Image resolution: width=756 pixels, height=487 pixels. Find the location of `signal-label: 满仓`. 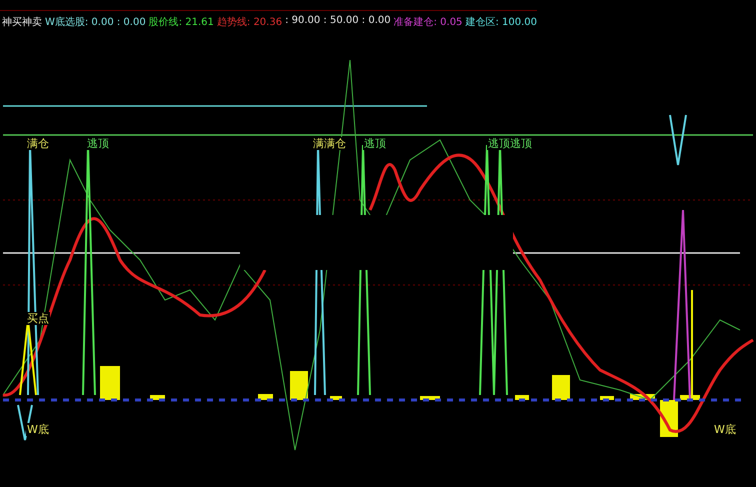

signal-label: 满仓 is located at coordinates (38, 143).